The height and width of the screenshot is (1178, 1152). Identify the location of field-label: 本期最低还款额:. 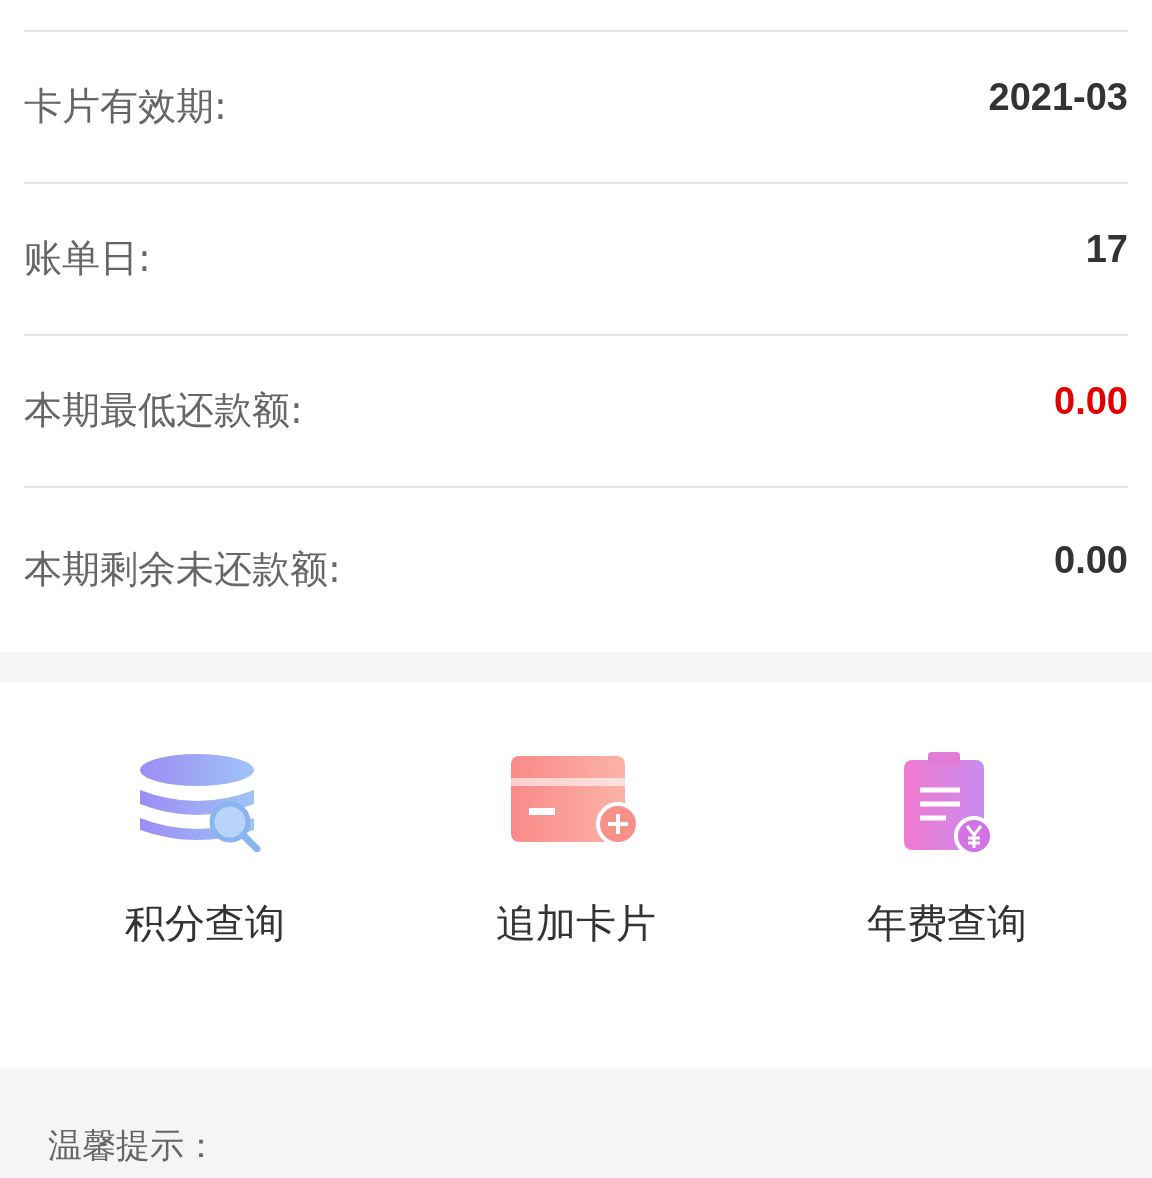
(163, 410).